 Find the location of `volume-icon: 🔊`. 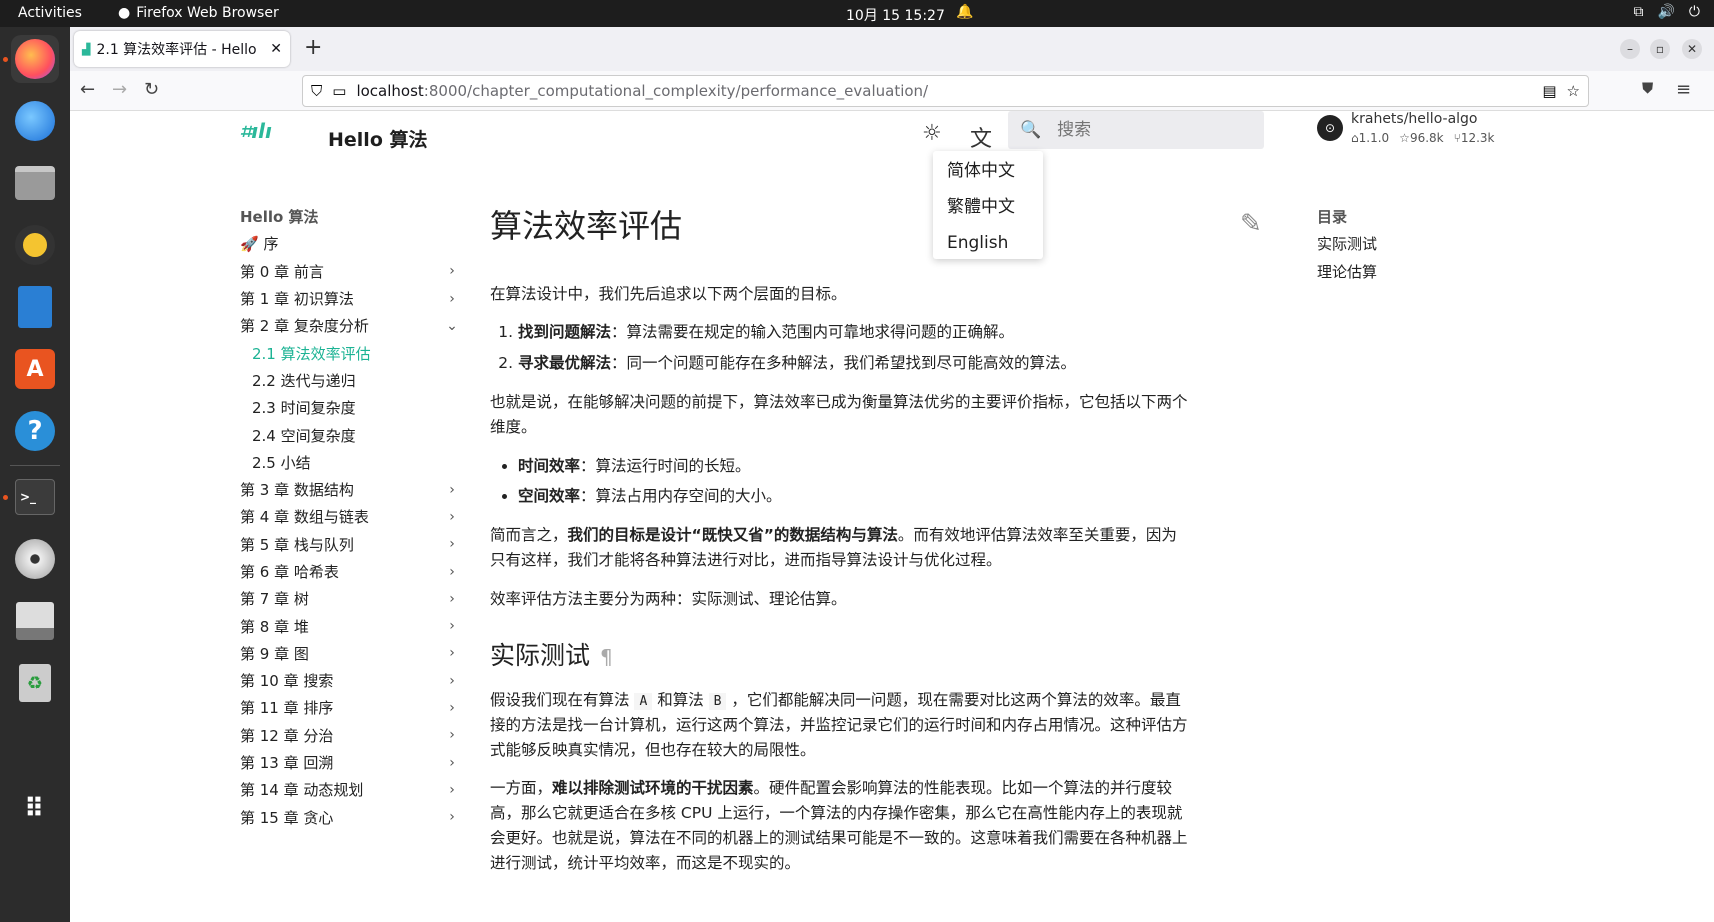

volume-icon: 🔊 is located at coordinates (1665, 12).